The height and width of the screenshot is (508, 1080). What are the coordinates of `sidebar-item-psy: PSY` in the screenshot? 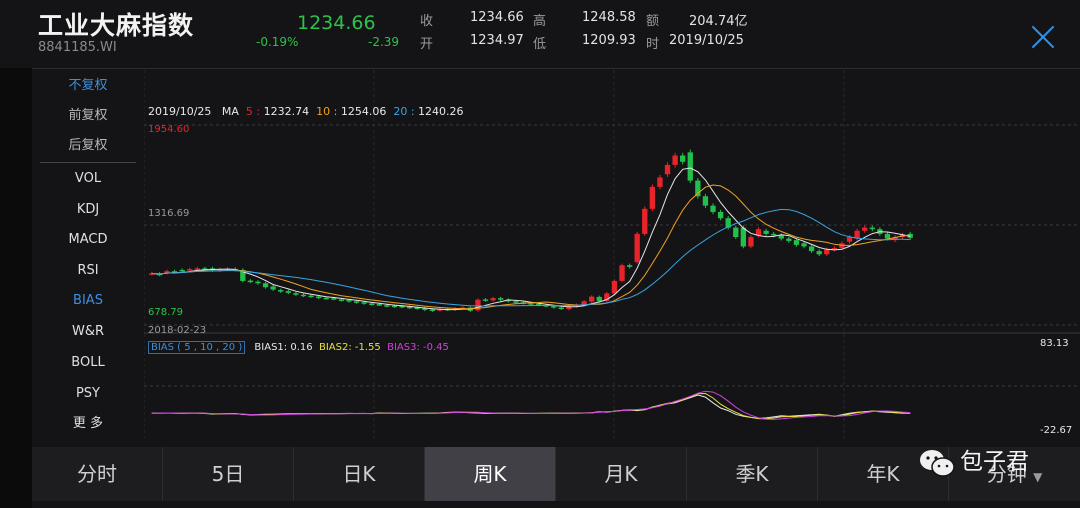 It's located at (88, 394).